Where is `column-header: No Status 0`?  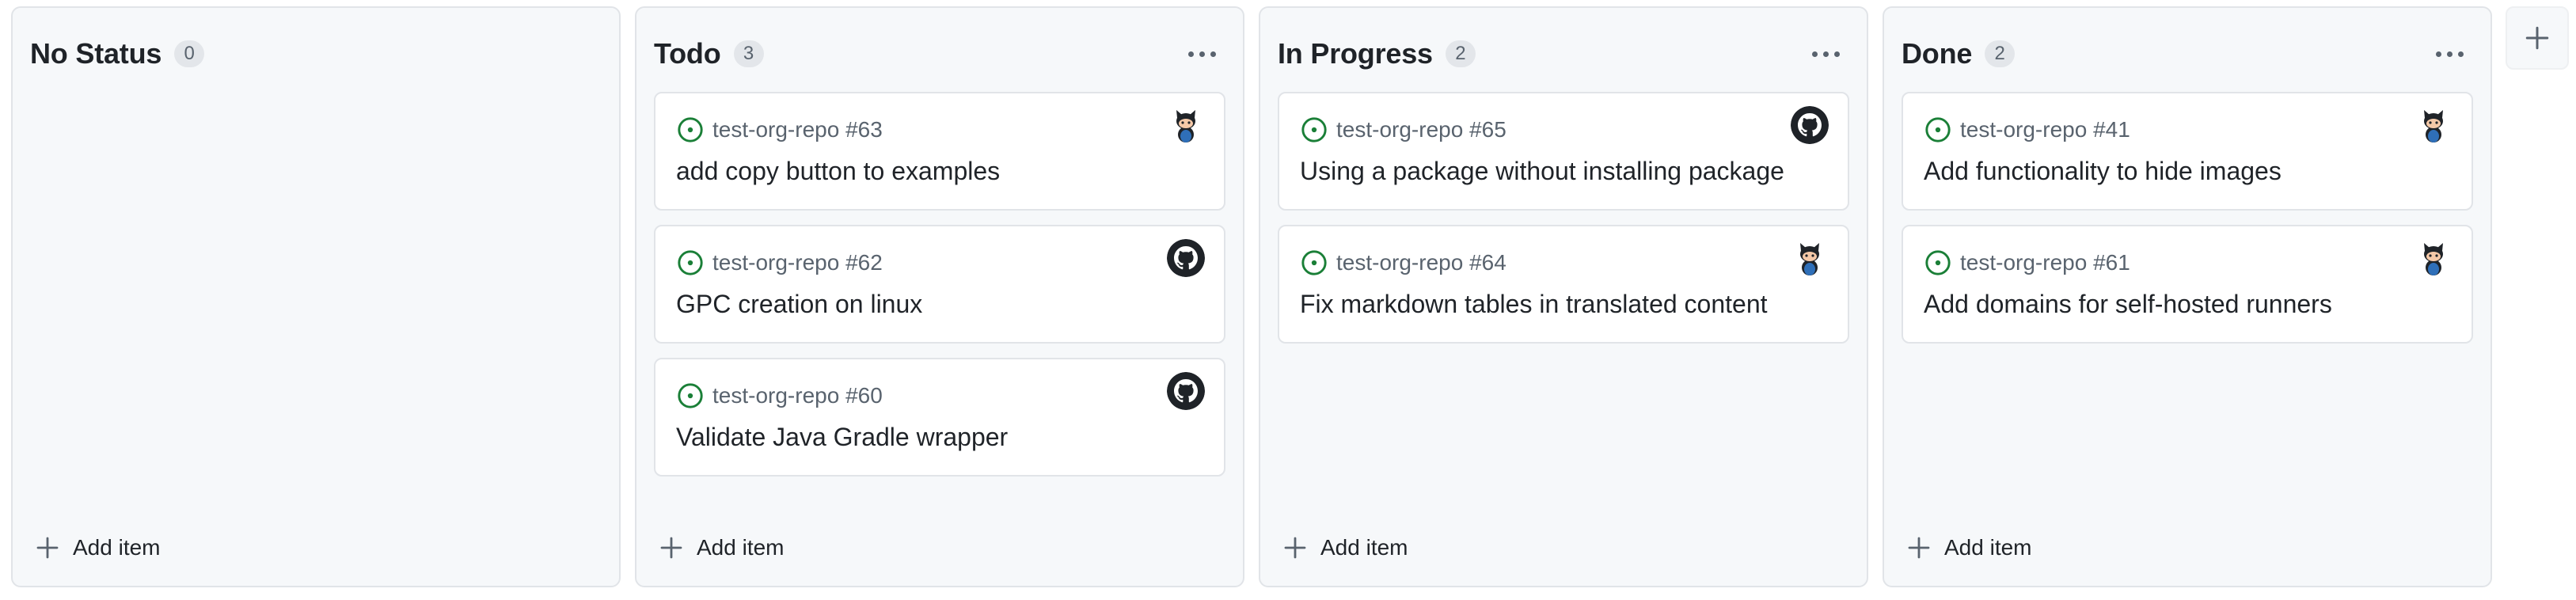
column-header: No Status 0 is located at coordinates (316, 54).